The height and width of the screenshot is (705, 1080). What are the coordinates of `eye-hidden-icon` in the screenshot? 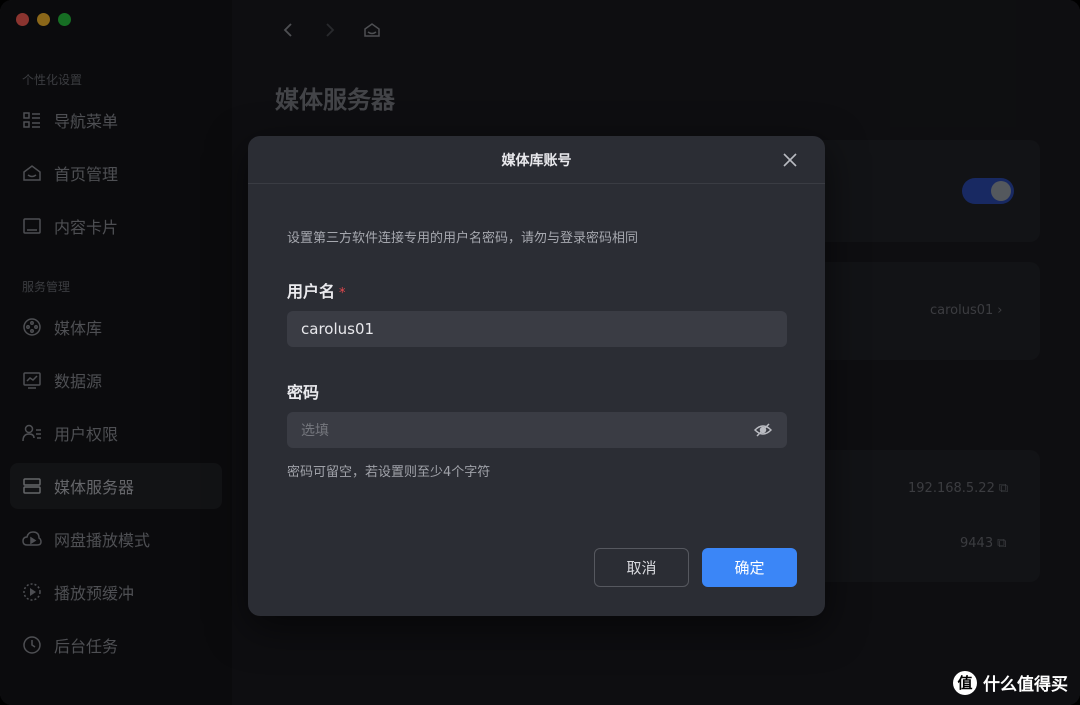 It's located at (763, 430).